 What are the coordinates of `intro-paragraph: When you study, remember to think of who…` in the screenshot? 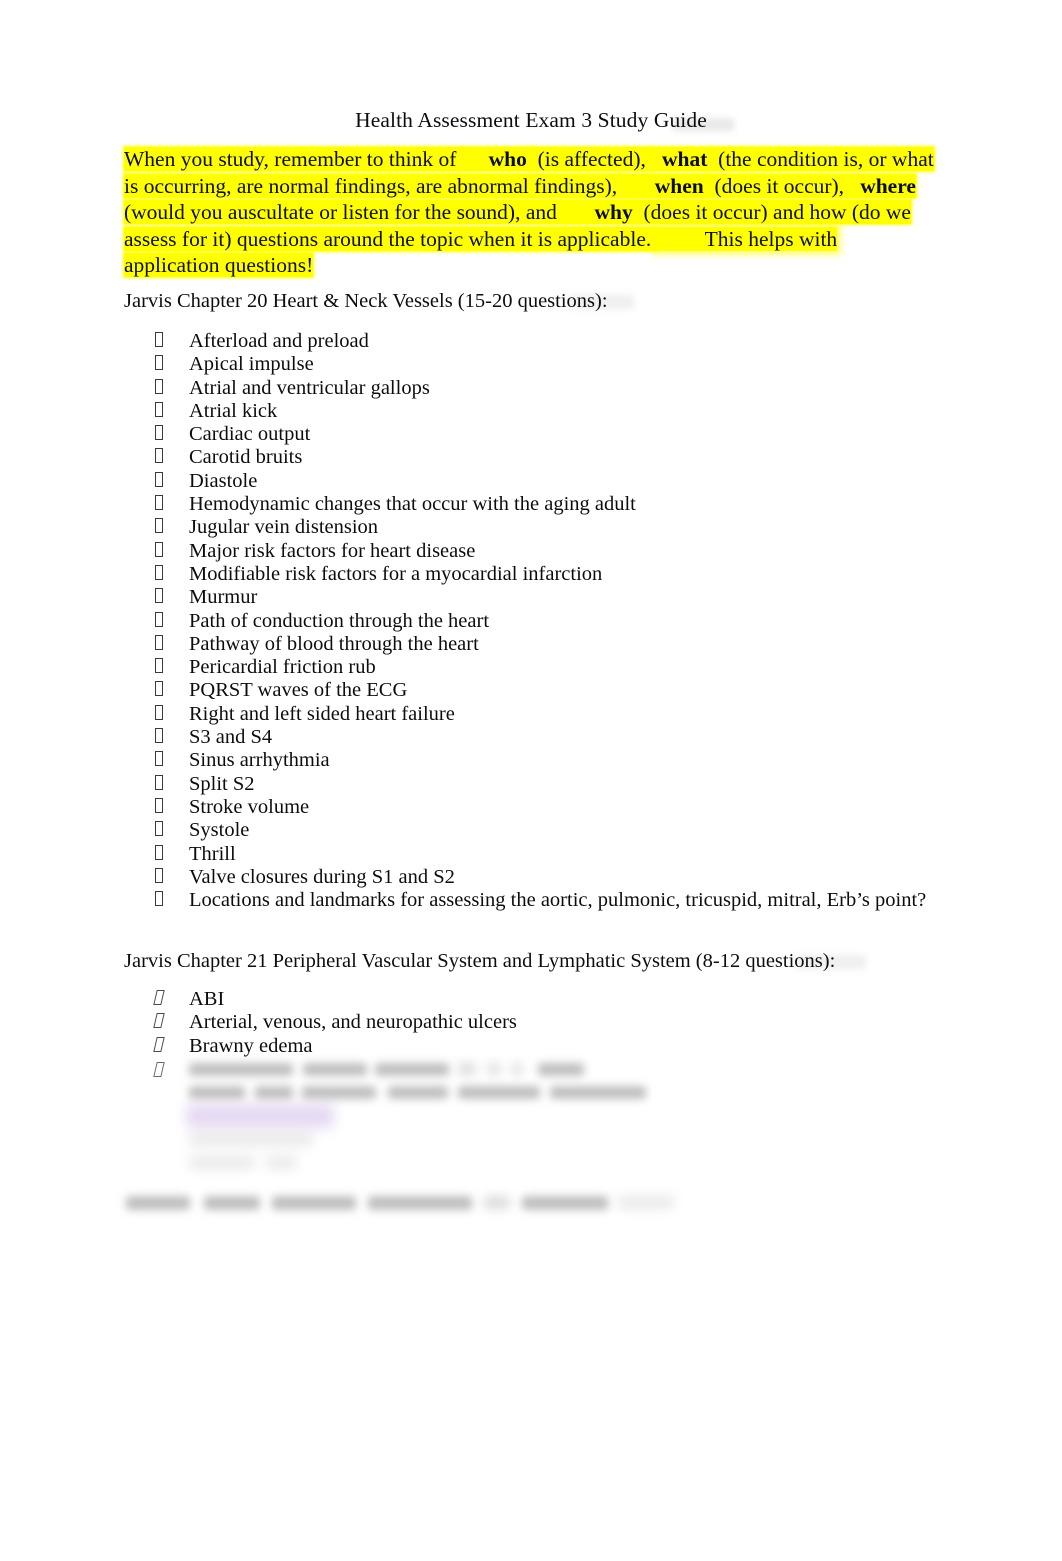 It's located at (529, 212).